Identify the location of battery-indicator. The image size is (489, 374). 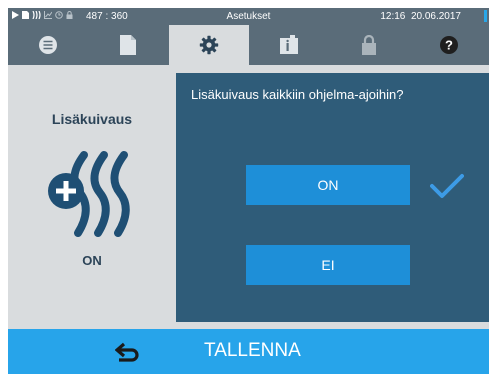
(485, 16).